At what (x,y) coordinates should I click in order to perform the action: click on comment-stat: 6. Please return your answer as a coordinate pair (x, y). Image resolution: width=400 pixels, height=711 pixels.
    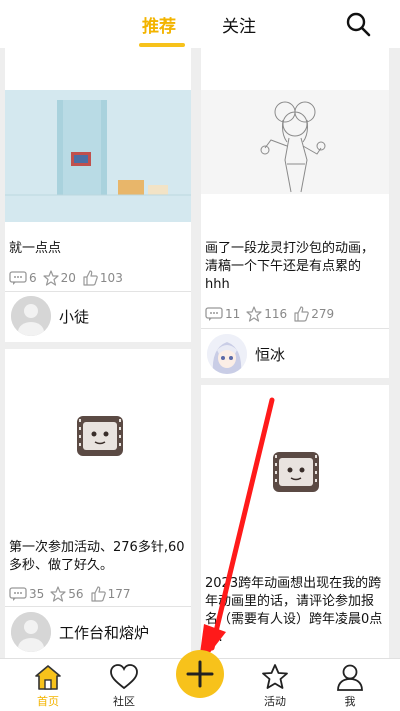
    Looking at the image, I should click on (23, 278).